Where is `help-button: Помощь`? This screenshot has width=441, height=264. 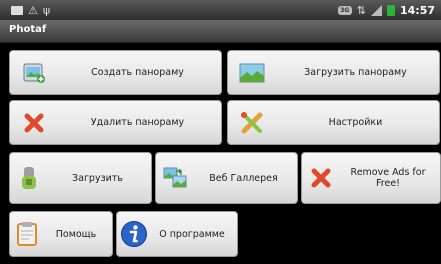 help-button: Помощь is located at coordinates (61, 234).